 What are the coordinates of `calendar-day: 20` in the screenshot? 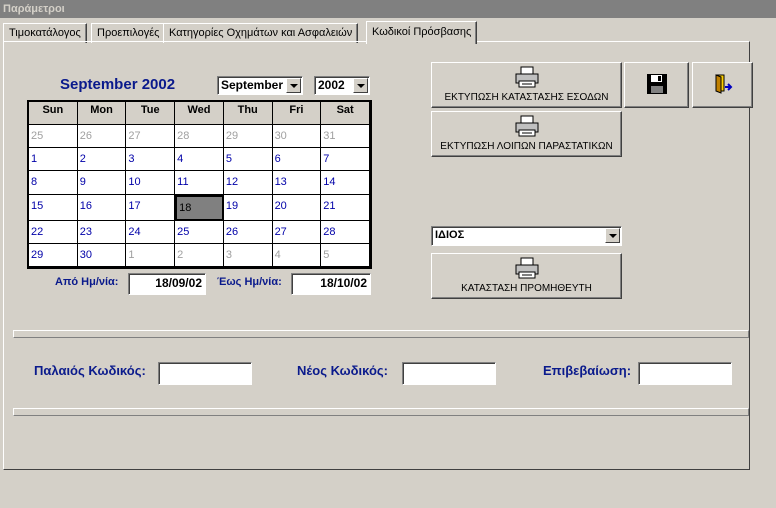 It's located at (297, 207).